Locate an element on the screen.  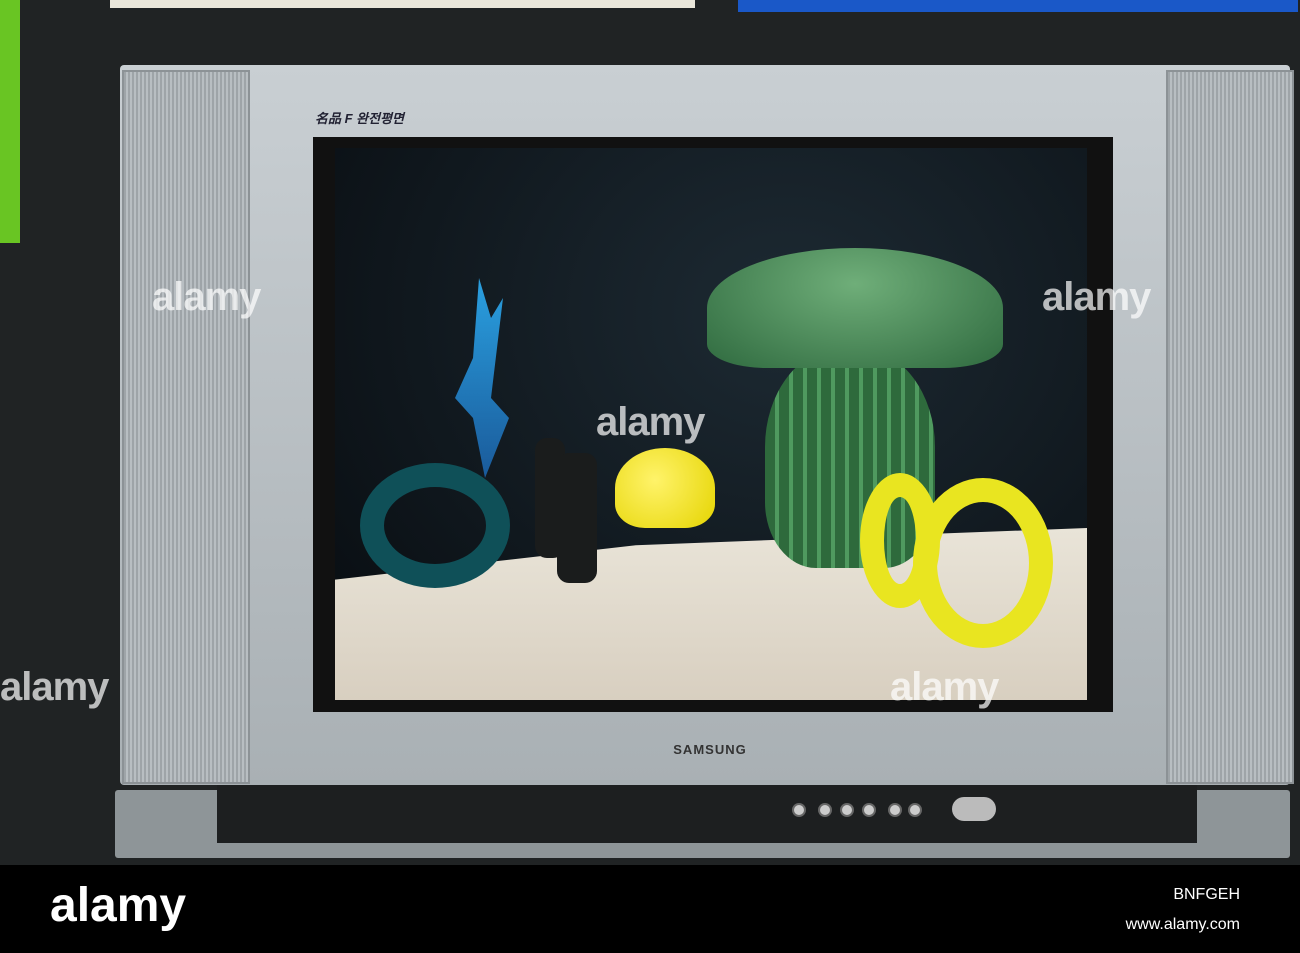
footer-bar is located at coordinates (650, 909).